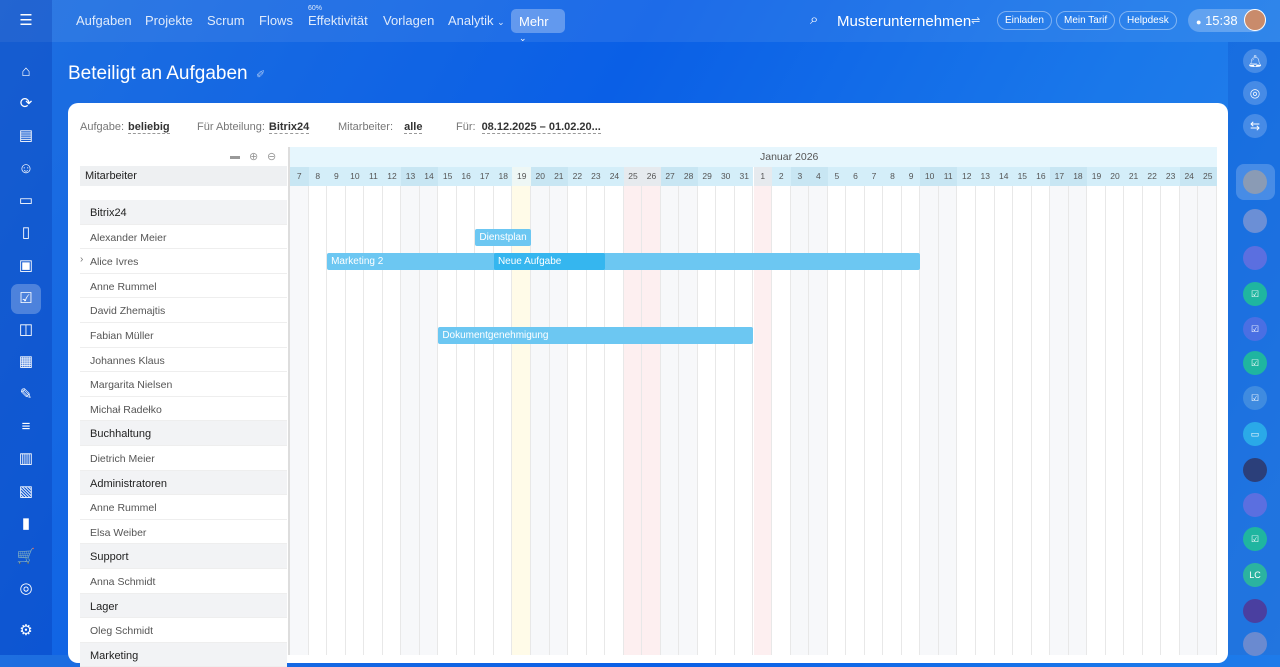 The width and height of the screenshot is (1280, 667). I want to click on group-row: Bitrix24, so click(183, 212).